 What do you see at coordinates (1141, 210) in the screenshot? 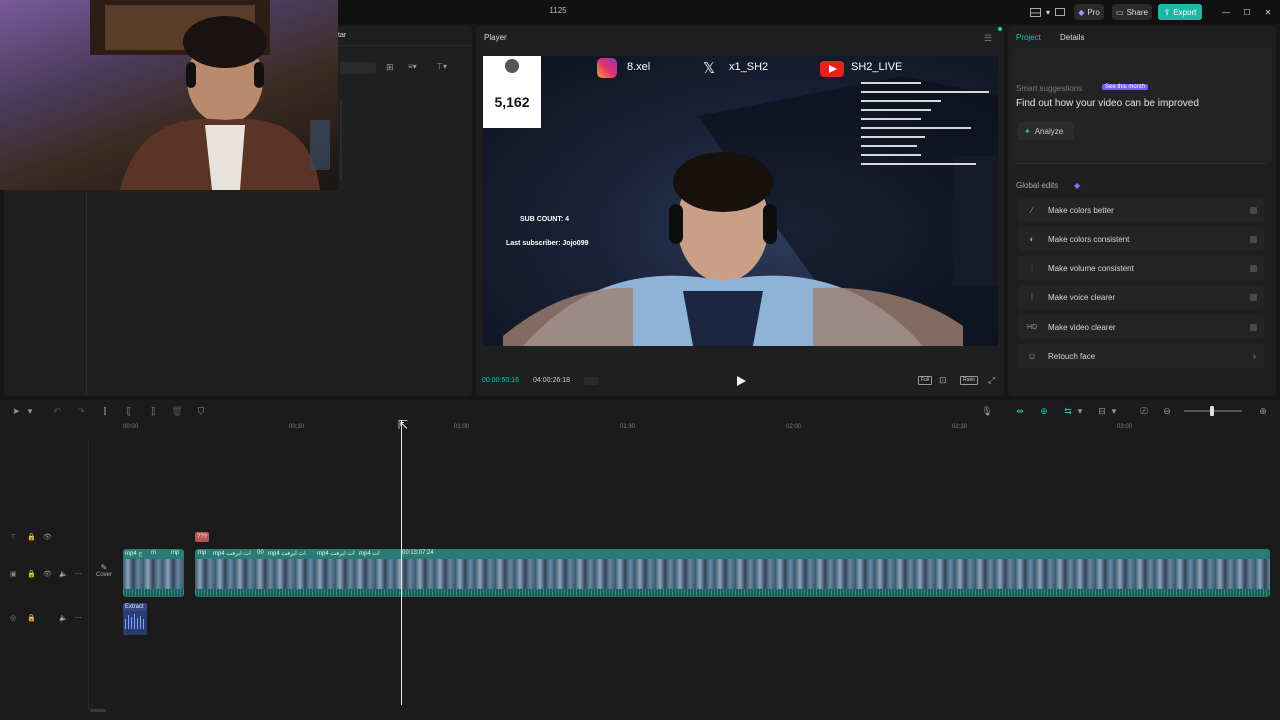
I see `global-edit-make-colors-better: ⁄ Make colors better` at bounding box center [1141, 210].